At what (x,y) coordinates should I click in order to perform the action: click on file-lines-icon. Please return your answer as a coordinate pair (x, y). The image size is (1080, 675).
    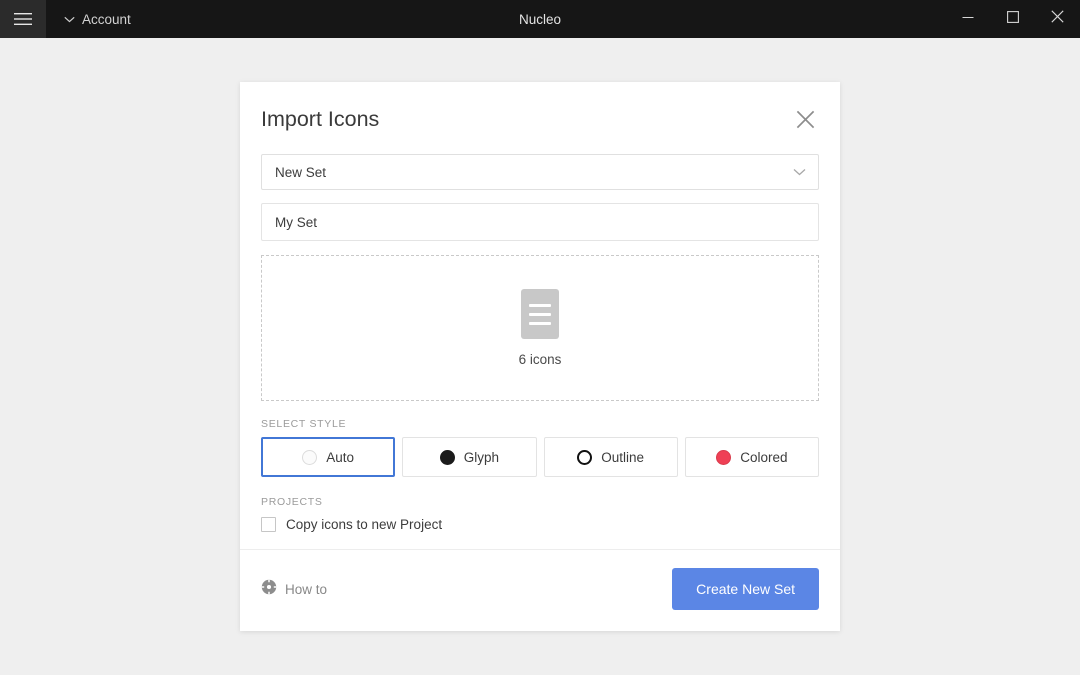
    Looking at the image, I should click on (540, 314).